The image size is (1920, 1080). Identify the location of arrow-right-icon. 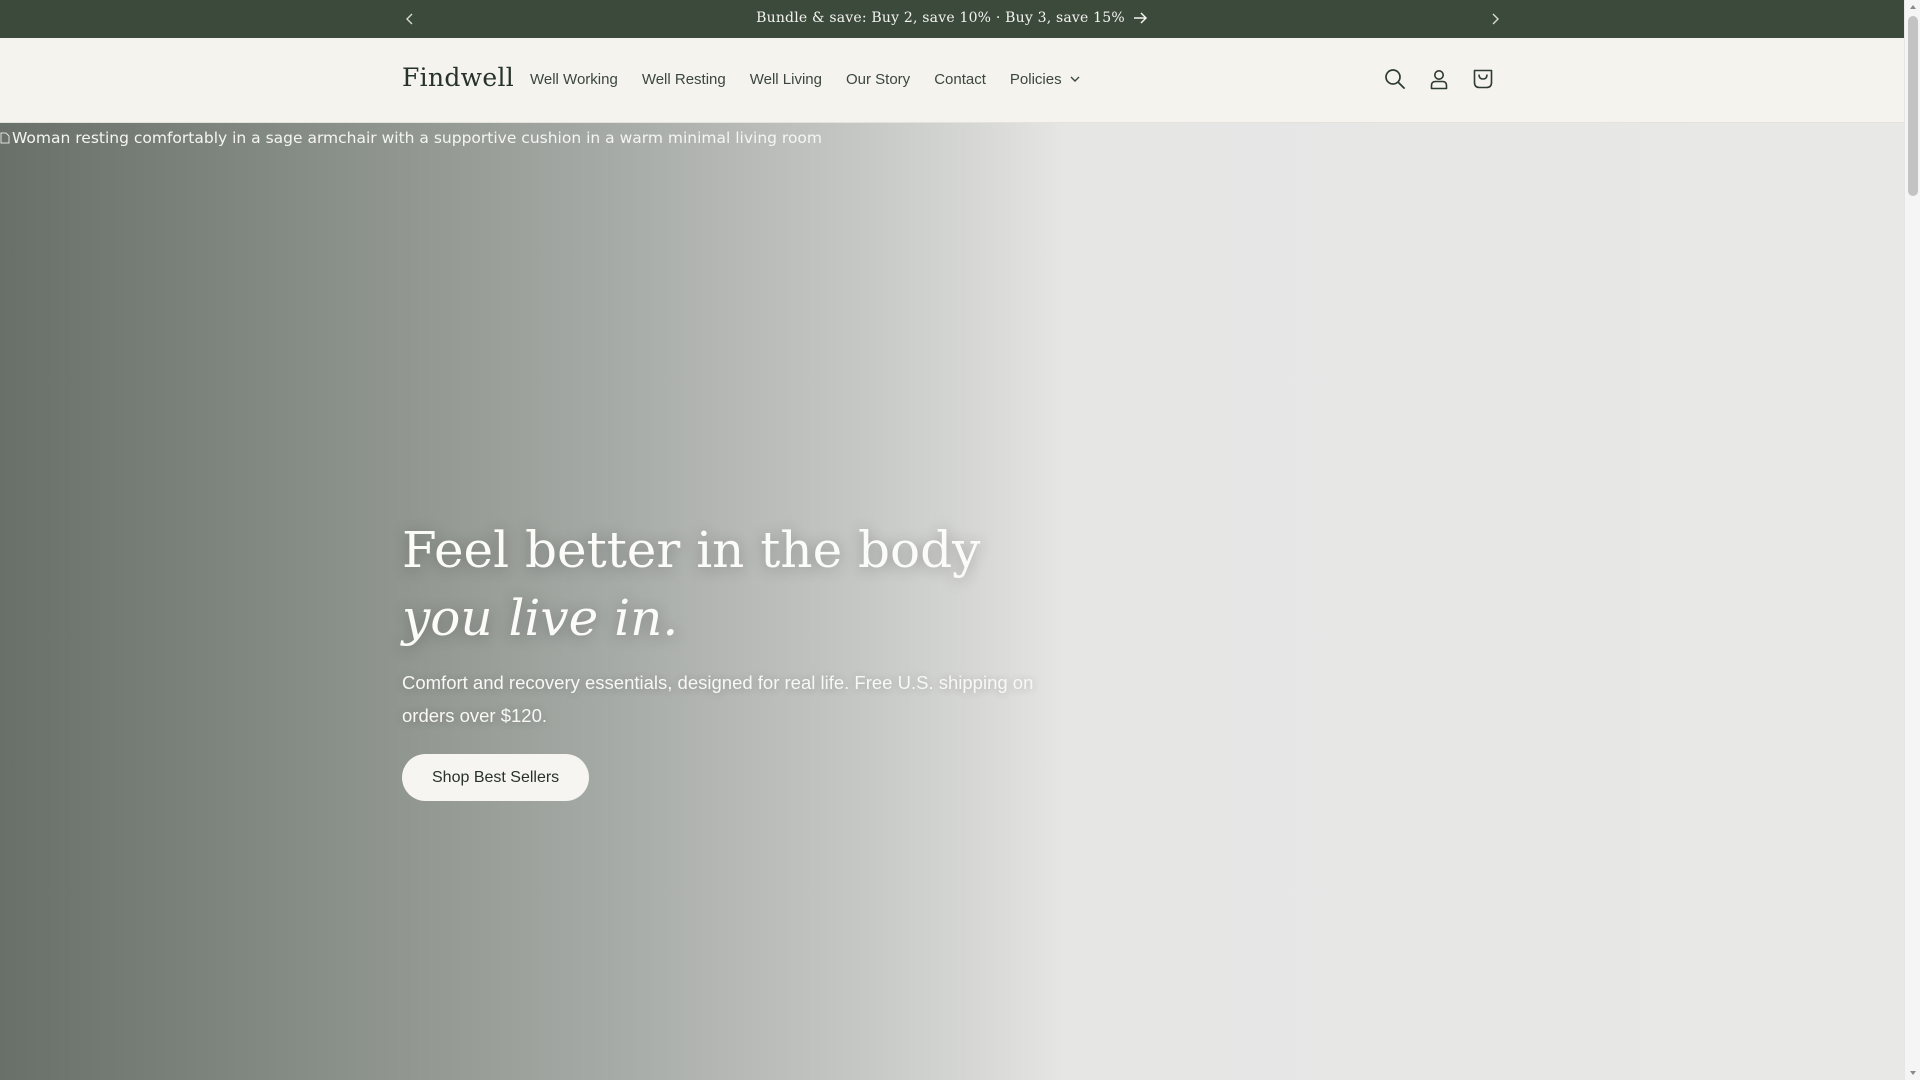
(1140, 18).